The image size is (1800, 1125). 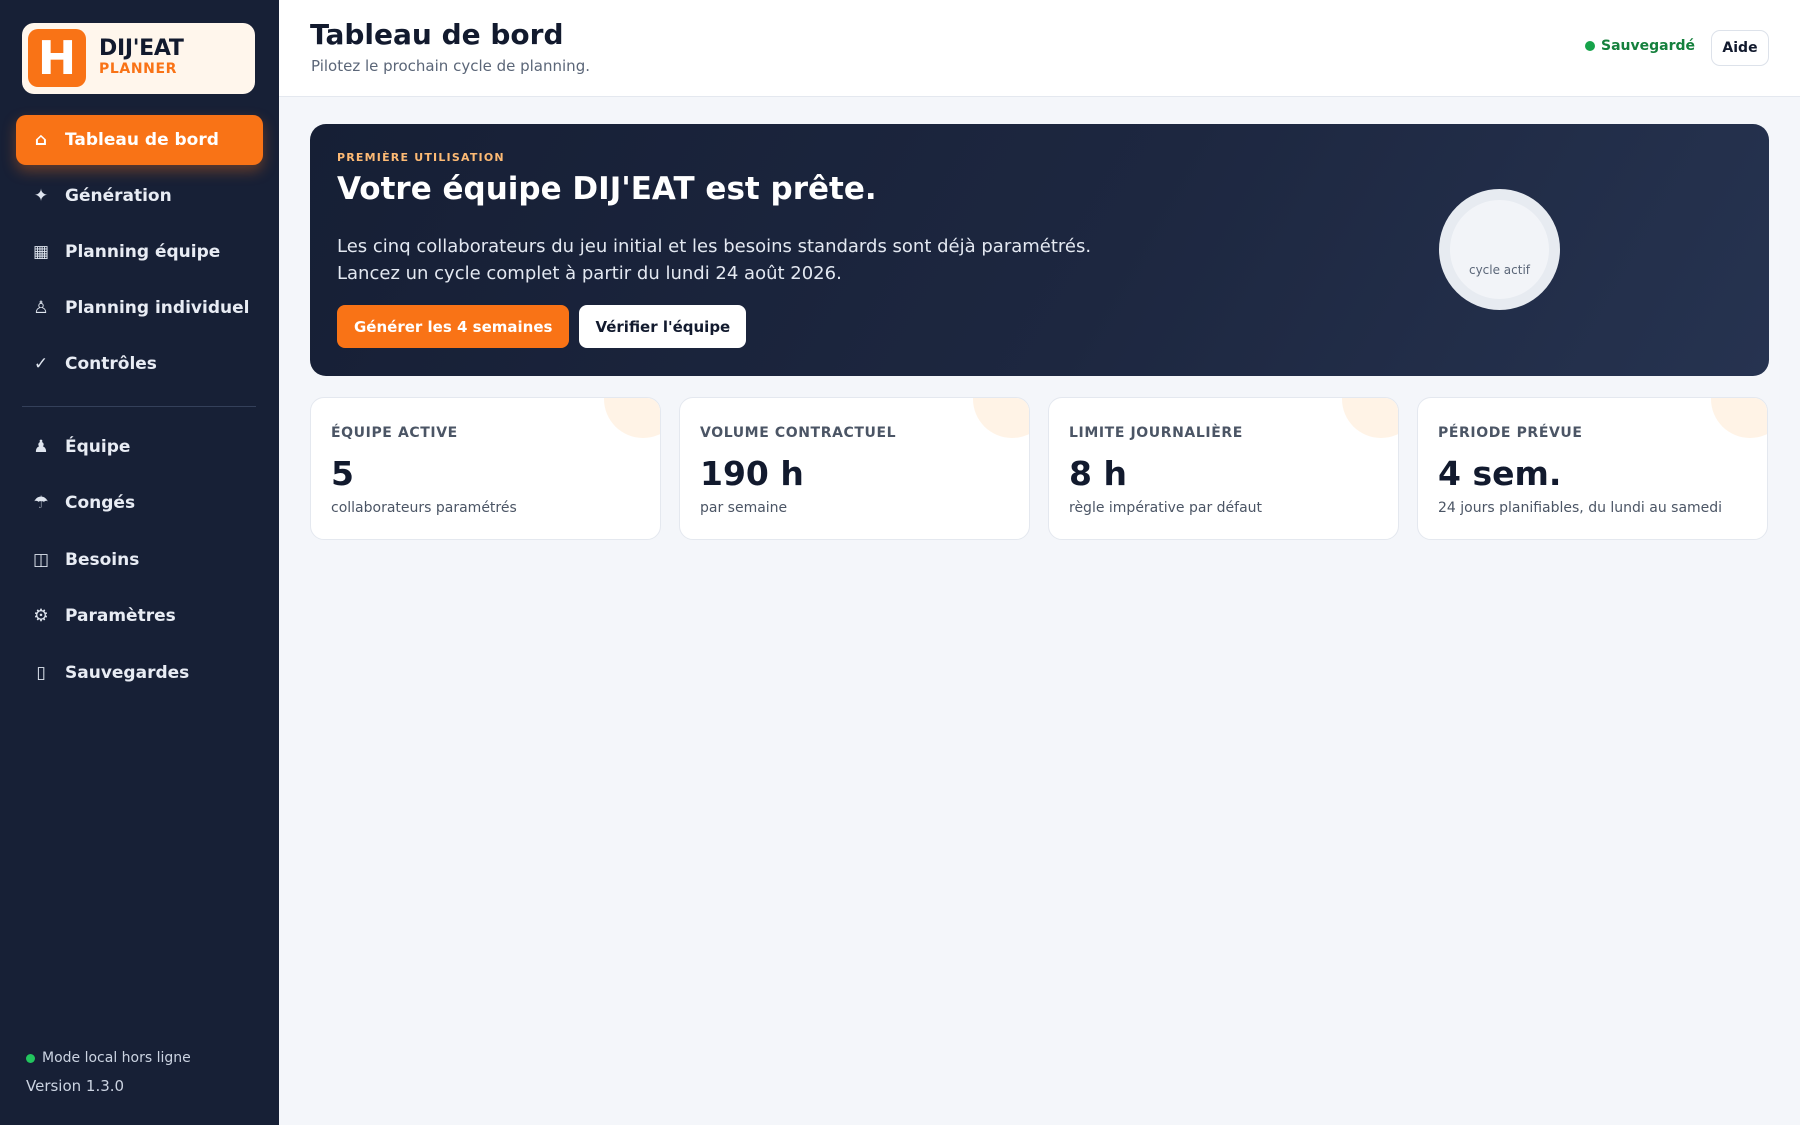 I want to click on stat-label: PÉRIODE PRÉVUE, so click(x=1510, y=433).